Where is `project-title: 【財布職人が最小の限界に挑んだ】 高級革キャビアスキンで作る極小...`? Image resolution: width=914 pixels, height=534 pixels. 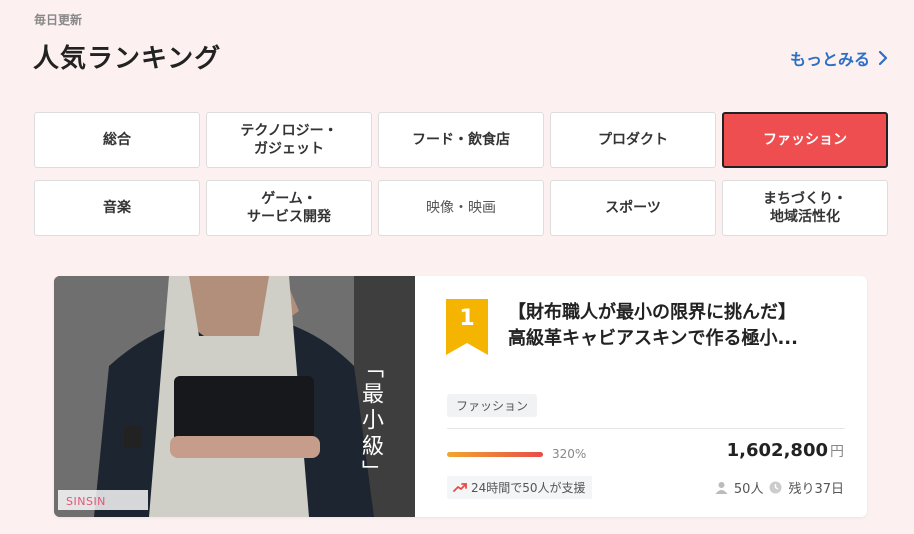
project-title: 【財布職人が最小の限界に挑んだ】 高級革キャビアスキンで作る極小... is located at coordinates (680, 326).